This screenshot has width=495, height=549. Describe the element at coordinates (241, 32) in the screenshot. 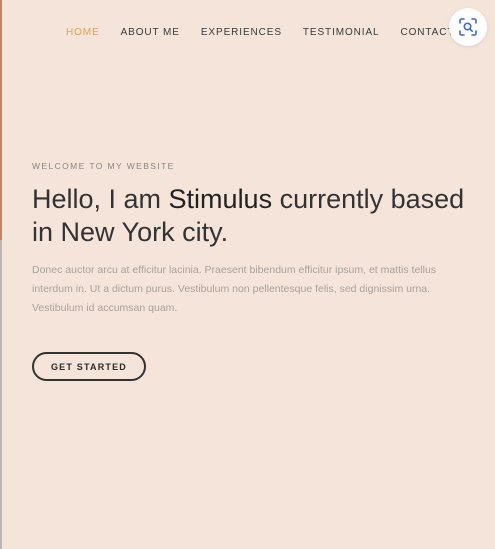

I see `nav-item-experiences: EXPERIENCES` at that location.